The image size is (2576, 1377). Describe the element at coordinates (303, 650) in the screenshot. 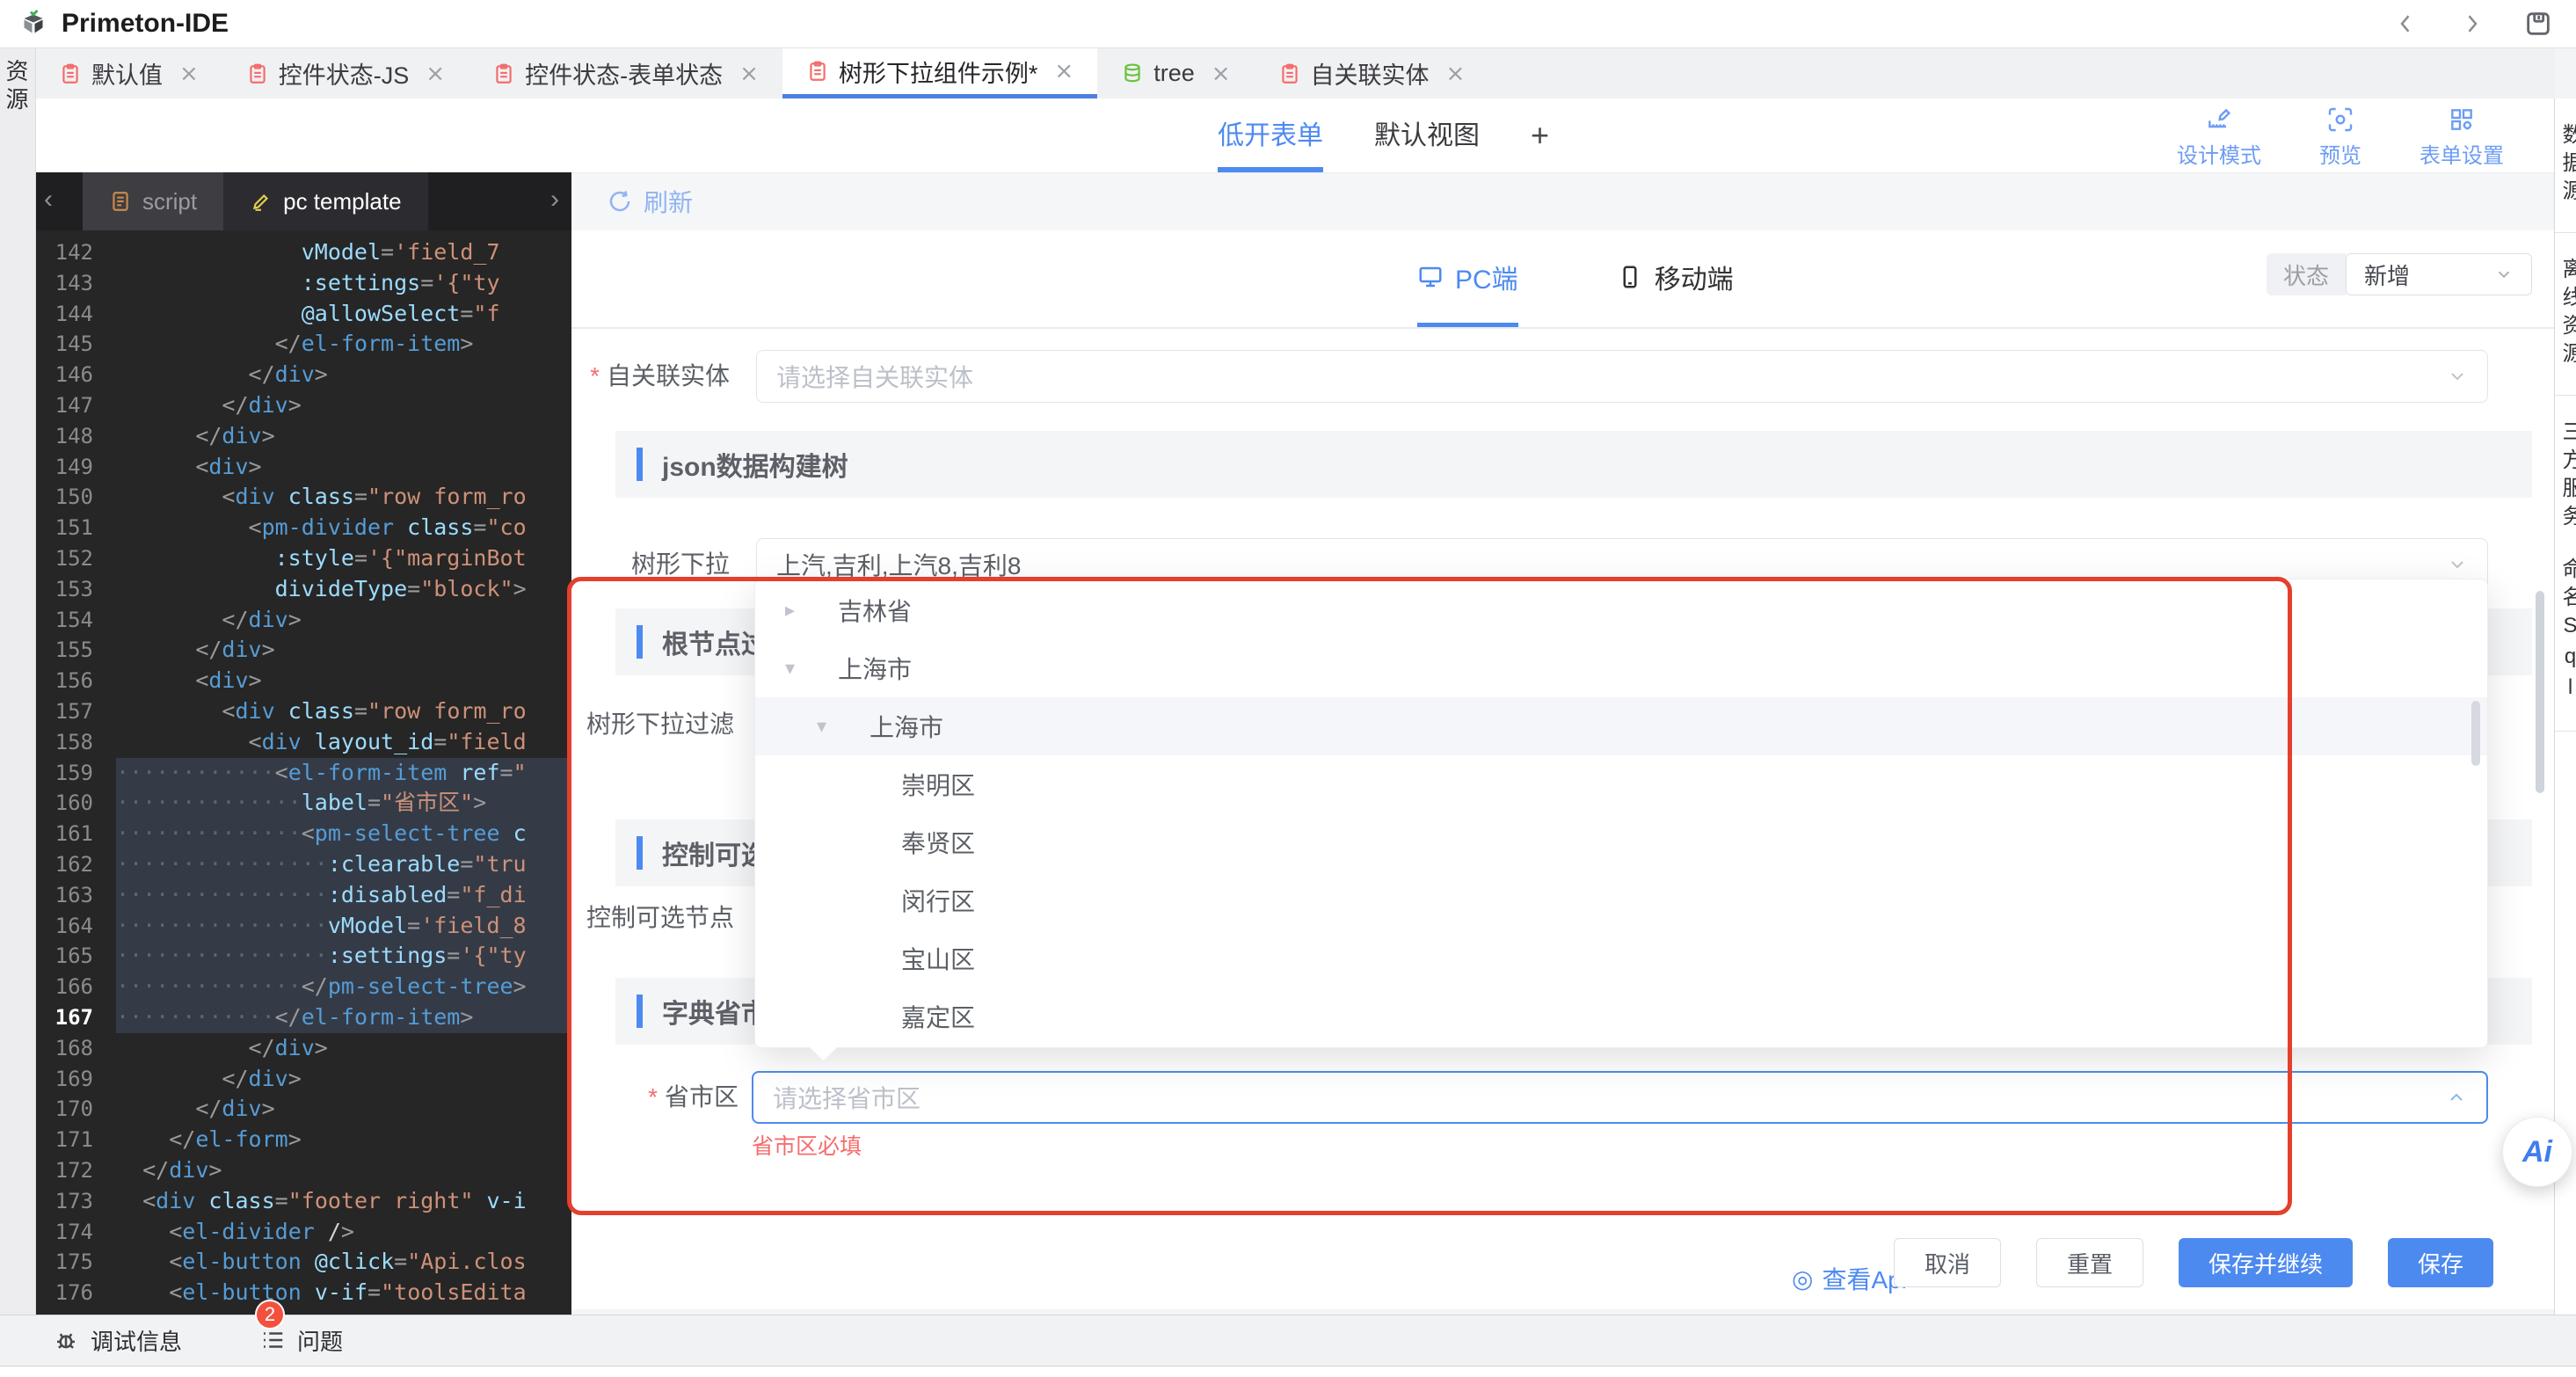

I see `code-line: 155 </div>` at that location.